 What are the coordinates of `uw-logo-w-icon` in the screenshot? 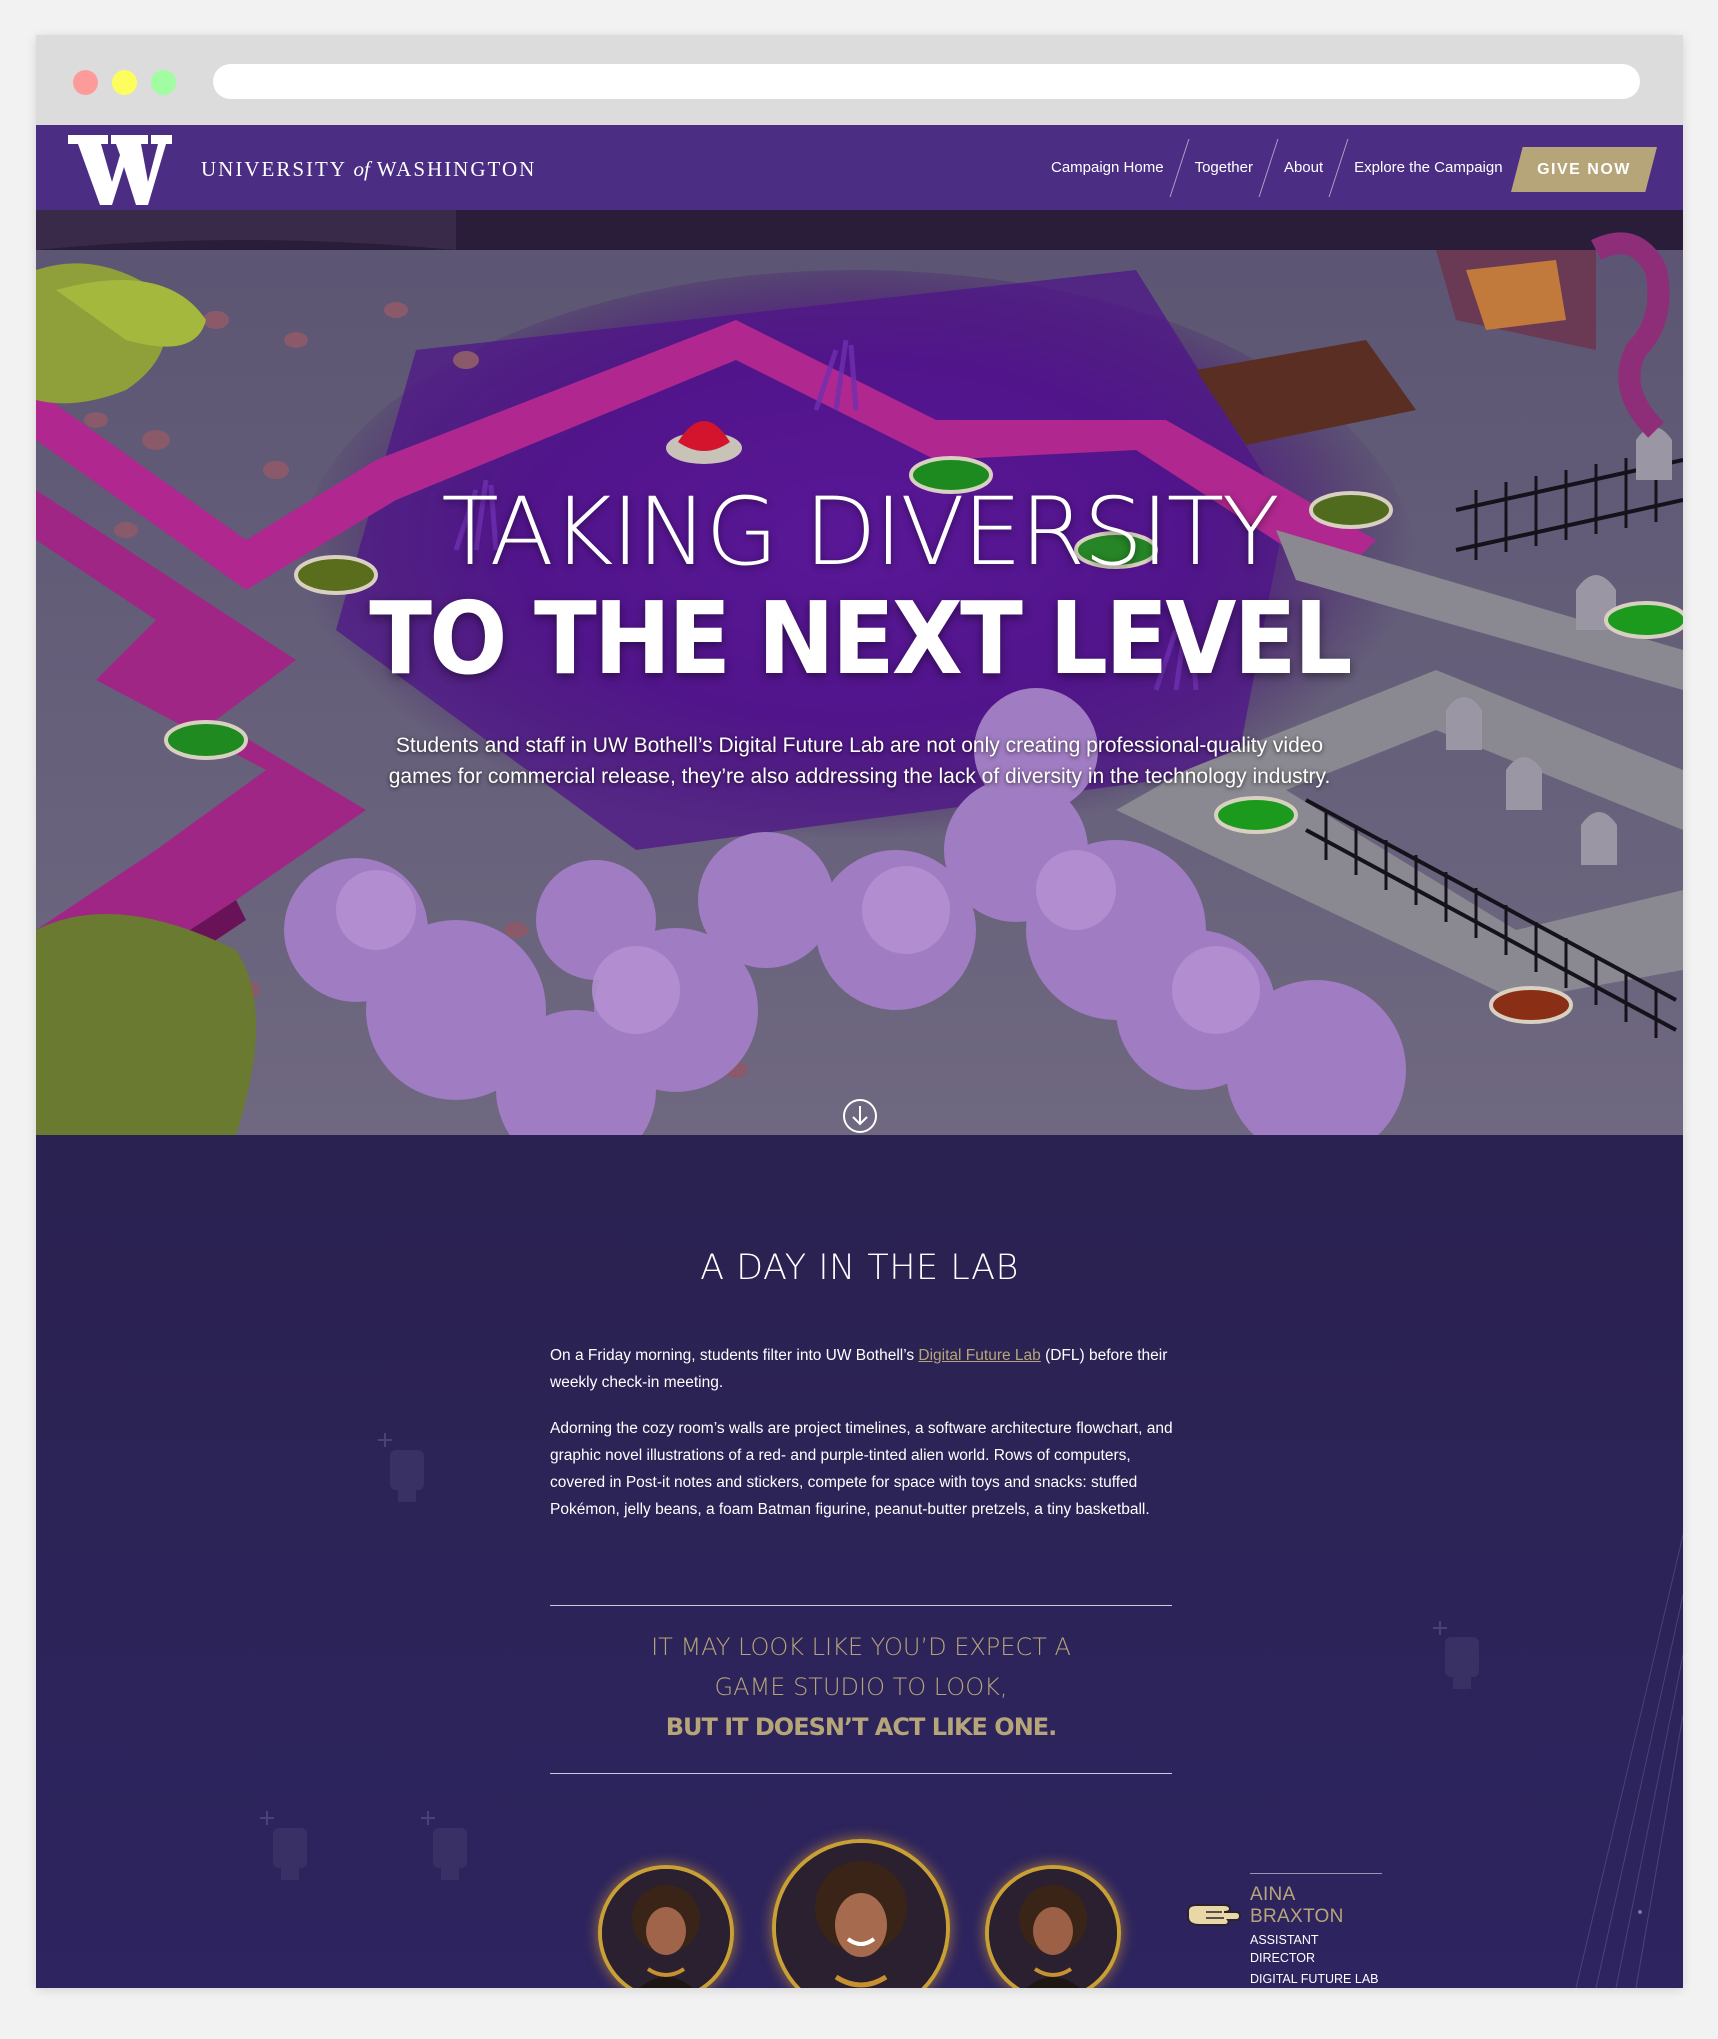 It's located at (120, 170).